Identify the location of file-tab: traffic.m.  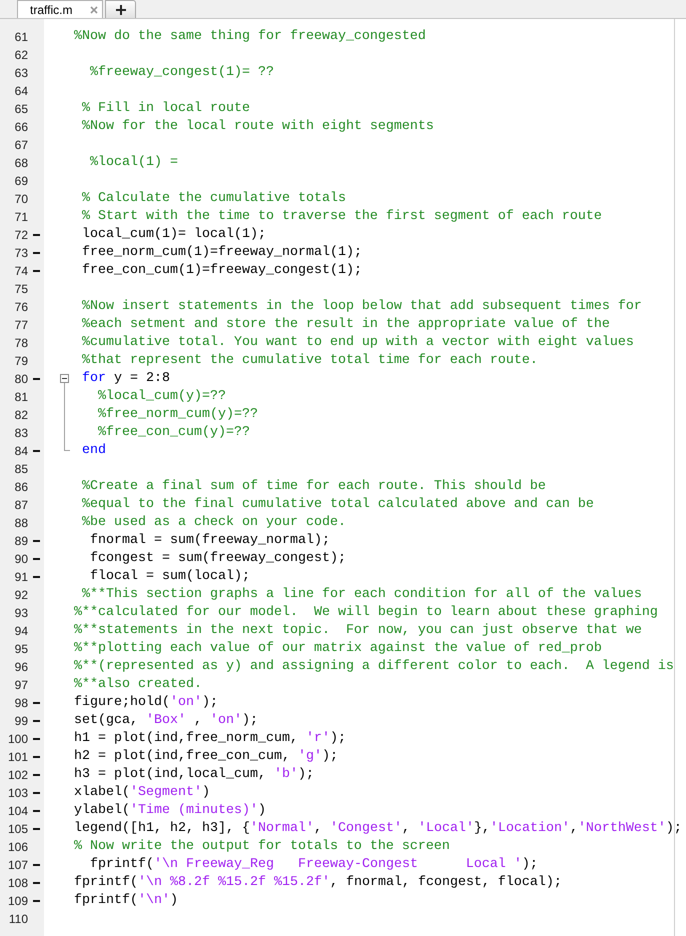
(60, 9).